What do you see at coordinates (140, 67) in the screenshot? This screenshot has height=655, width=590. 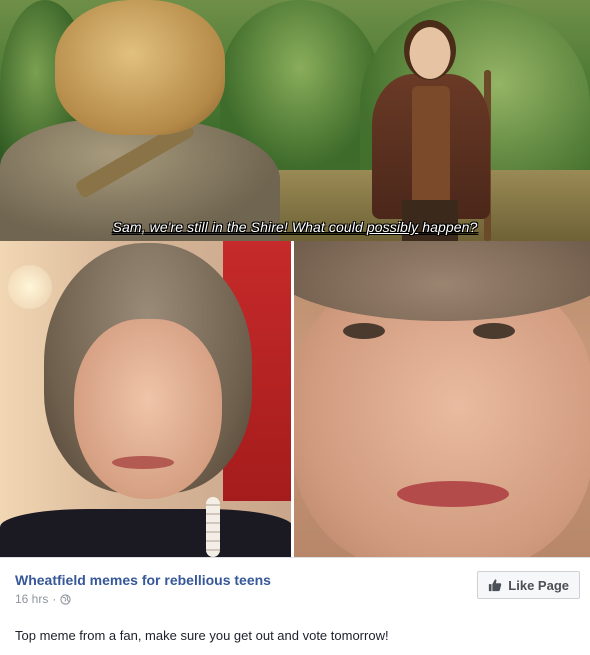 I see `foreground-figure-hair` at bounding box center [140, 67].